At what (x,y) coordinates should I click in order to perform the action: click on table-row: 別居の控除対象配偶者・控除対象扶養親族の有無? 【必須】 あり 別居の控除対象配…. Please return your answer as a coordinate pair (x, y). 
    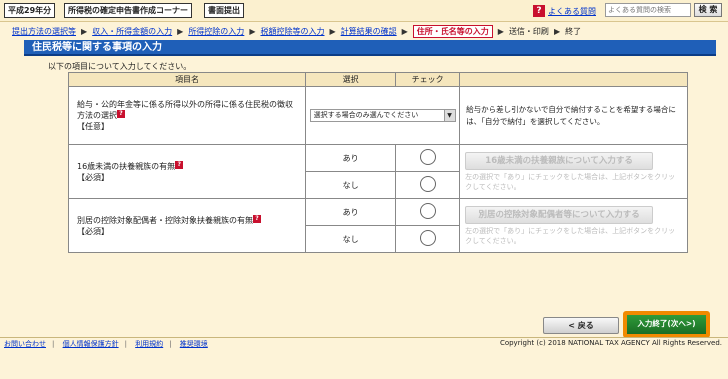
    Looking at the image, I should click on (377, 225).